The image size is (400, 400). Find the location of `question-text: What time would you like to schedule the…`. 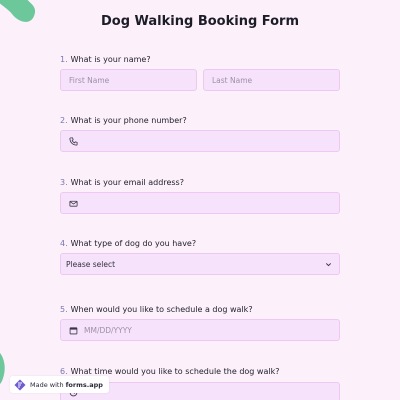

question-text: What time would you like to schedule the… is located at coordinates (175, 371).